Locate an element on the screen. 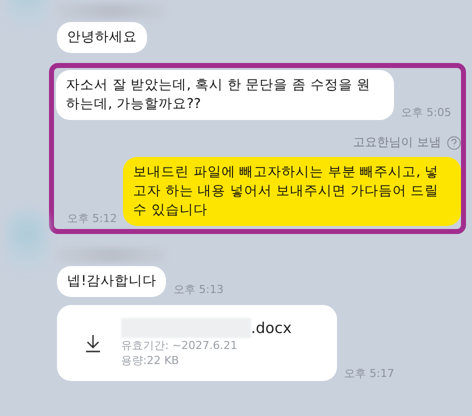 This screenshot has width=472, height=416. sender-label: 고요한님이 보냄 is located at coordinates (397, 142).